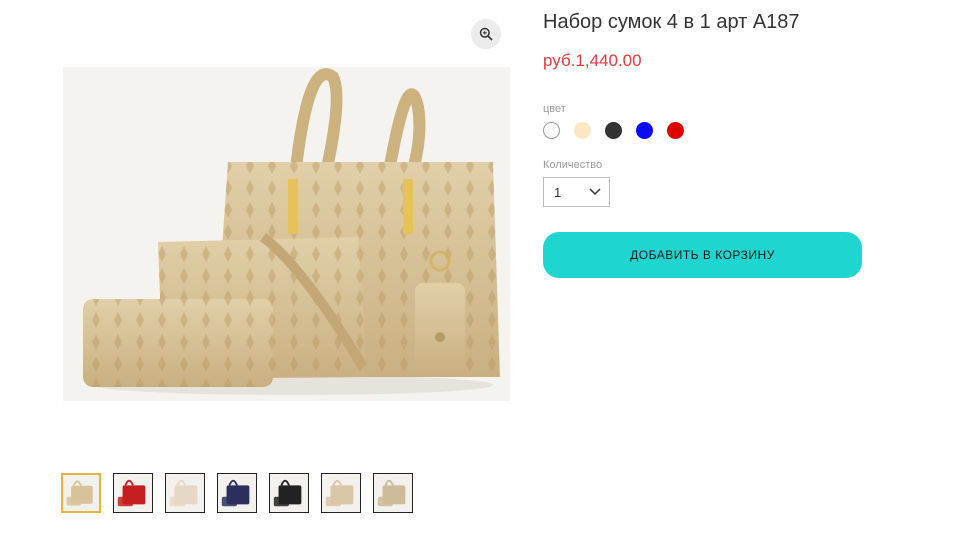 The height and width of the screenshot is (538, 972). I want to click on chevron-down-icon, so click(595, 192).